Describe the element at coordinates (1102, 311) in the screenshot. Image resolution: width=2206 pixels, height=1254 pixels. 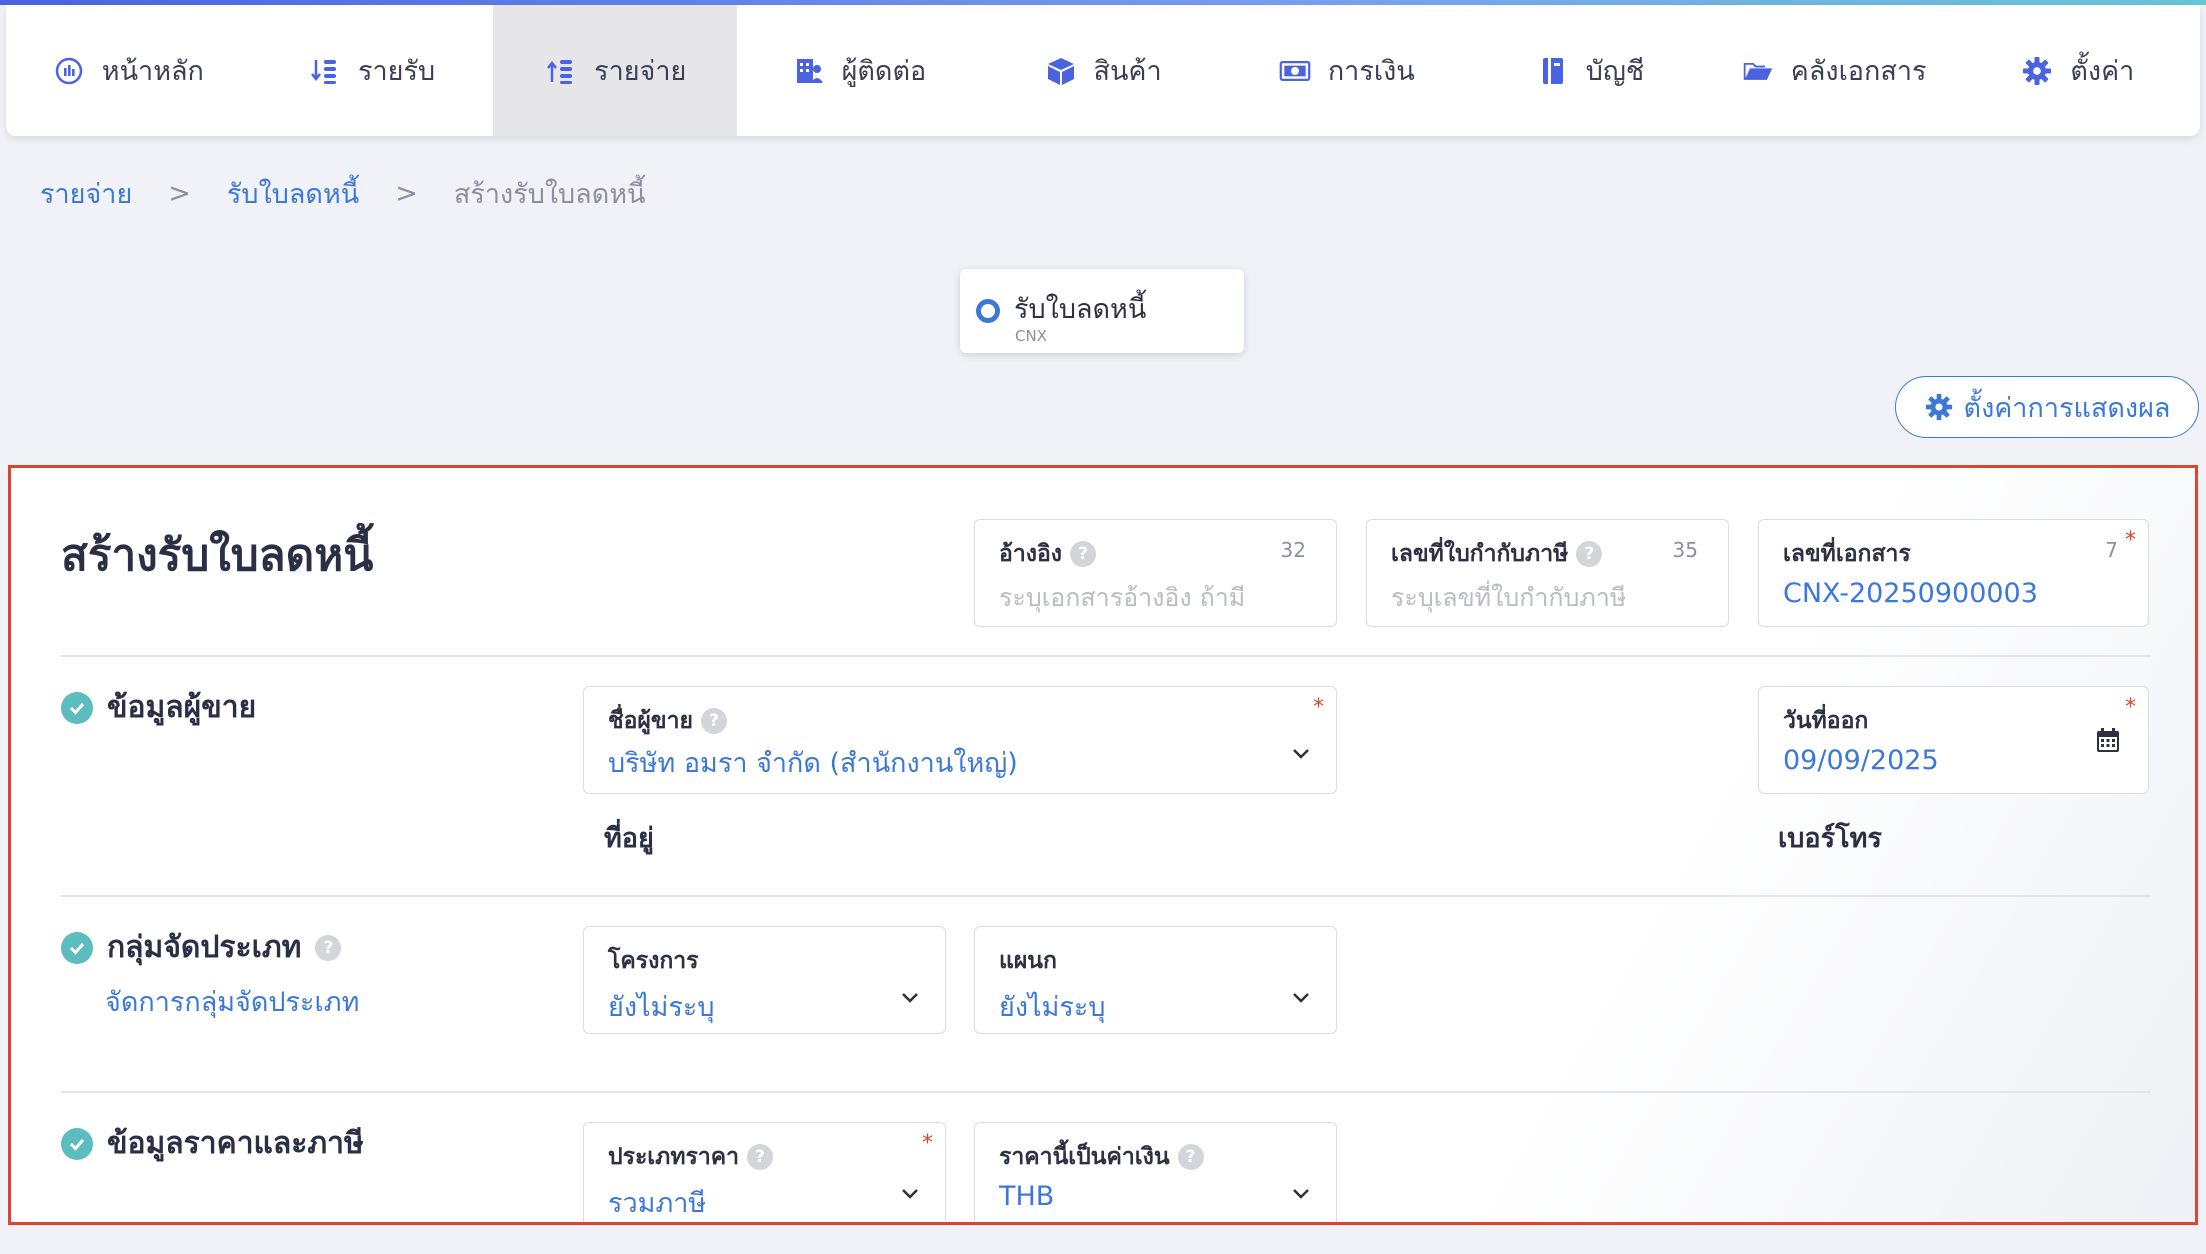
I see `document-type-tab: รับใบลดหนี้ CNX` at that location.